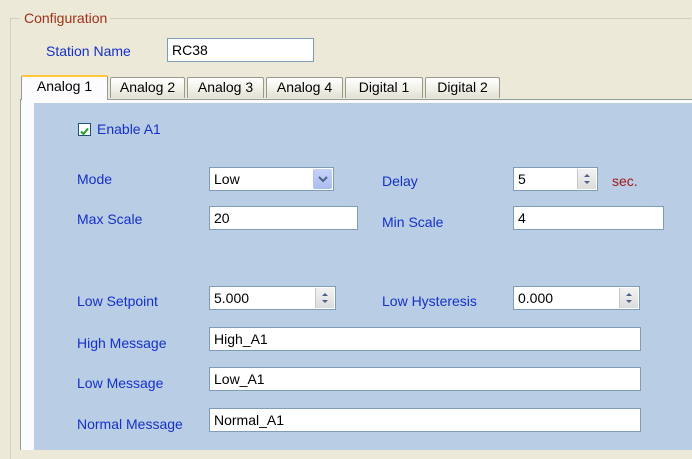 This screenshot has height=459, width=692. What do you see at coordinates (225, 87) in the screenshot?
I see `tab-analog-3: Analog 3` at bounding box center [225, 87].